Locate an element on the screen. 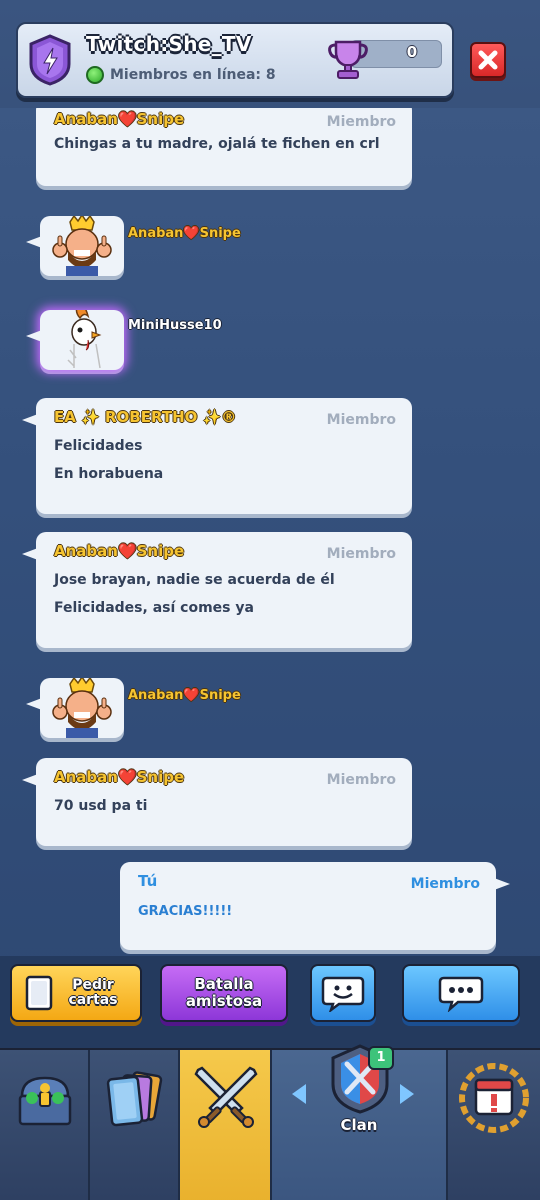 This screenshot has height=1200, width=540. clan-header: Twitch:She_TV Miembros en línea: 8 0 is located at coordinates (270, 54).